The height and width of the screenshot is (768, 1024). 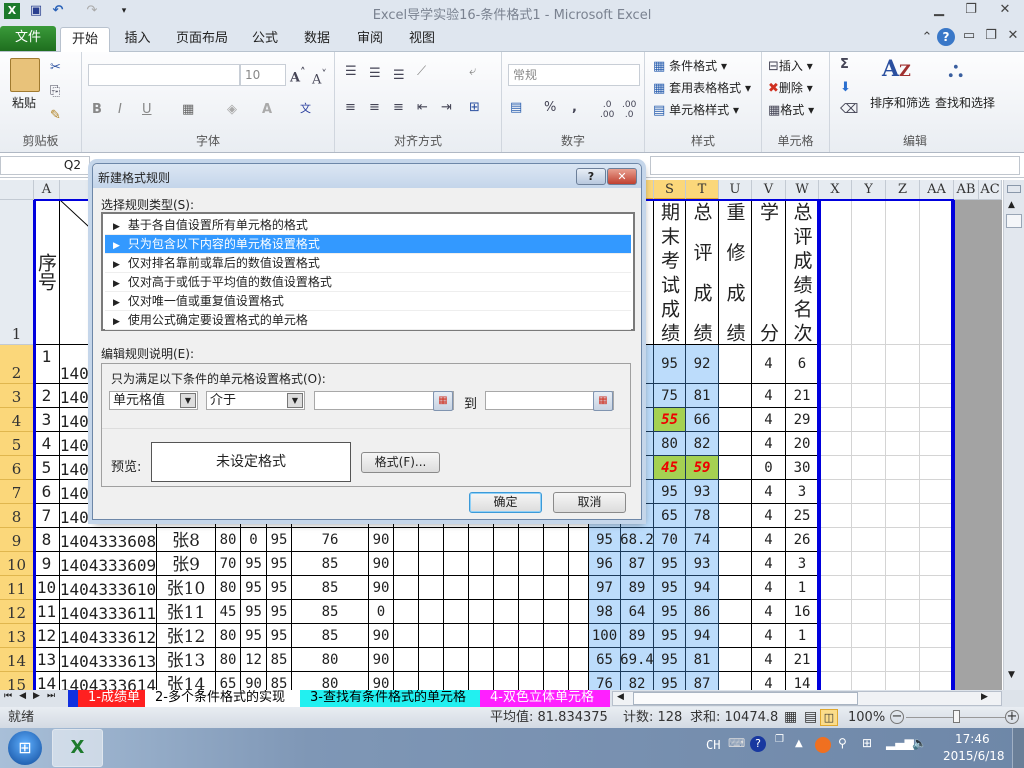 What do you see at coordinates (605, 564) in the screenshot?
I see `cell-Q10: 96` at bounding box center [605, 564].